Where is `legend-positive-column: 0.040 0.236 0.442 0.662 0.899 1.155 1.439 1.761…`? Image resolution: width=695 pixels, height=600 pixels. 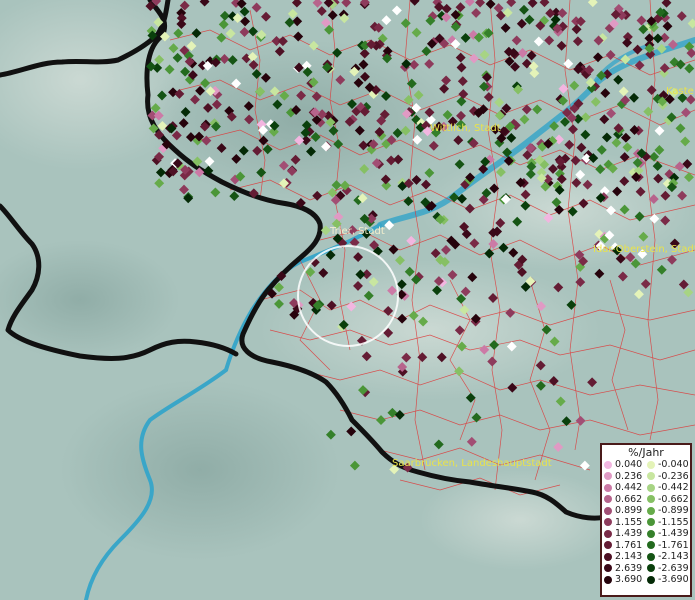
legend-positive-column: 0.040 0.236 0.442 0.662 0.899 1.155 1.439 1.761… is located at coordinates (625, 522).